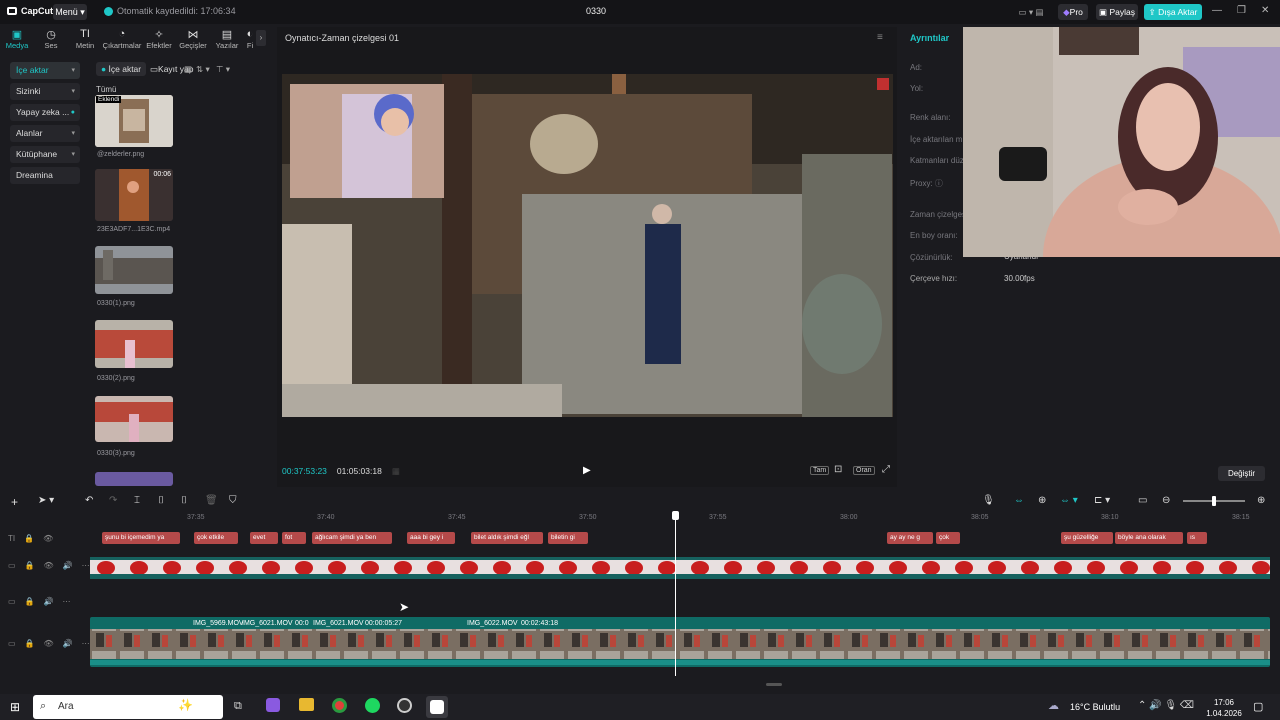  Describe the element at coordinates (1102, 500) in the screenshot. I see `preview-axis-icon: ⊏ ▾` at that location.